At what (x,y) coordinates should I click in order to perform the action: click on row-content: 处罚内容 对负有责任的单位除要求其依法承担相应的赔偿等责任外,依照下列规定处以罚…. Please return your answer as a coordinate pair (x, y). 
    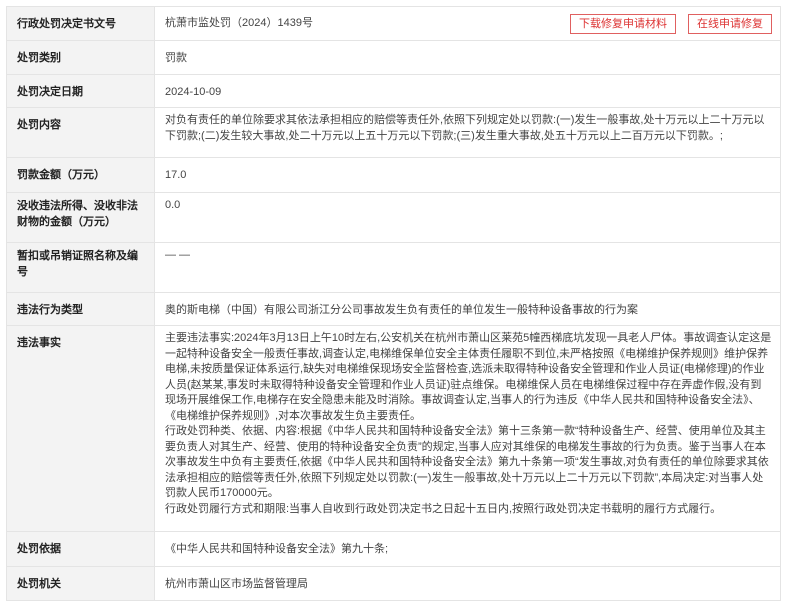
    Looking at the image, I should click on (394, 133).